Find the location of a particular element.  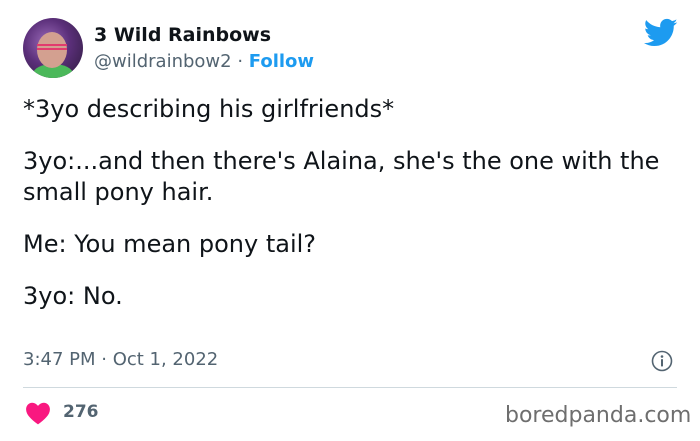

author-handle: @wildrainbow2 is located at coordinates (163, 61).